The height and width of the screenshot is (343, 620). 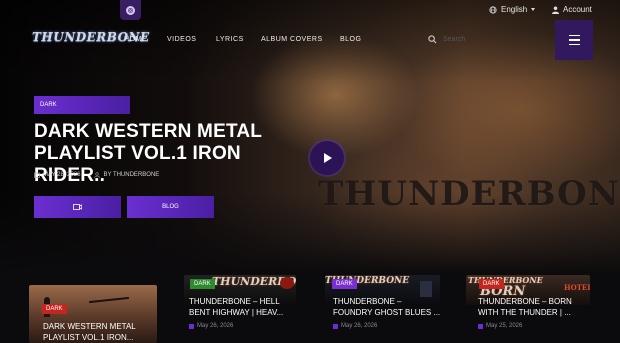 What do you see at coordinates (191, 39) in the screenshot?
I see `nav-link-videos: VIDEOS` at bounding box center [191, 39].